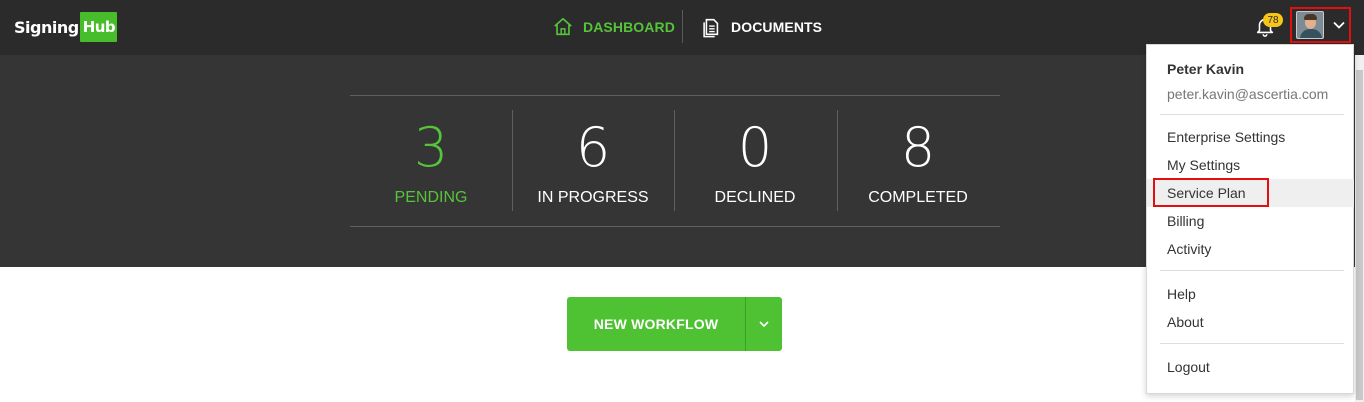 Image resolution: width=1364 pixels, height=402 pixels. Describe the element at coordinates (918, 147) in the screenshot. I see `stat-completed-count: 8` at that location.